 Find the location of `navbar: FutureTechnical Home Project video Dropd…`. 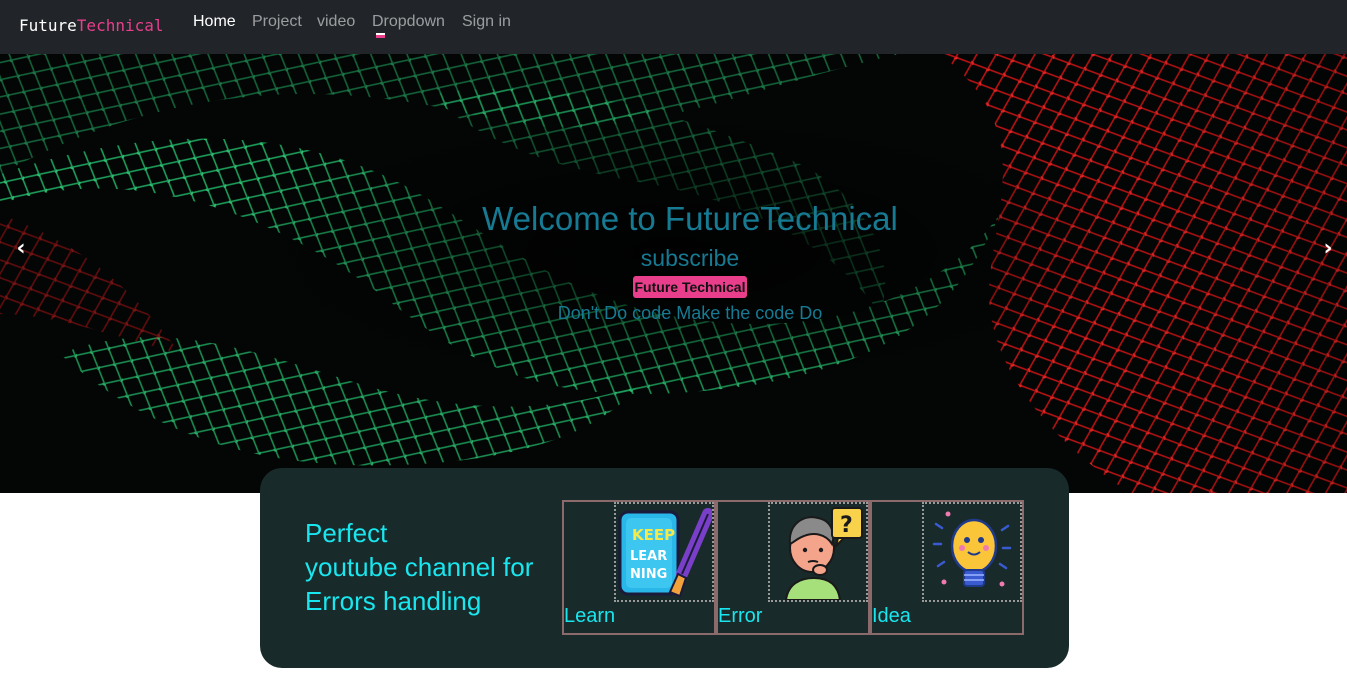

navbar: FutureTechnical Home Project video Dropd… is located at coordinates (673, 27).